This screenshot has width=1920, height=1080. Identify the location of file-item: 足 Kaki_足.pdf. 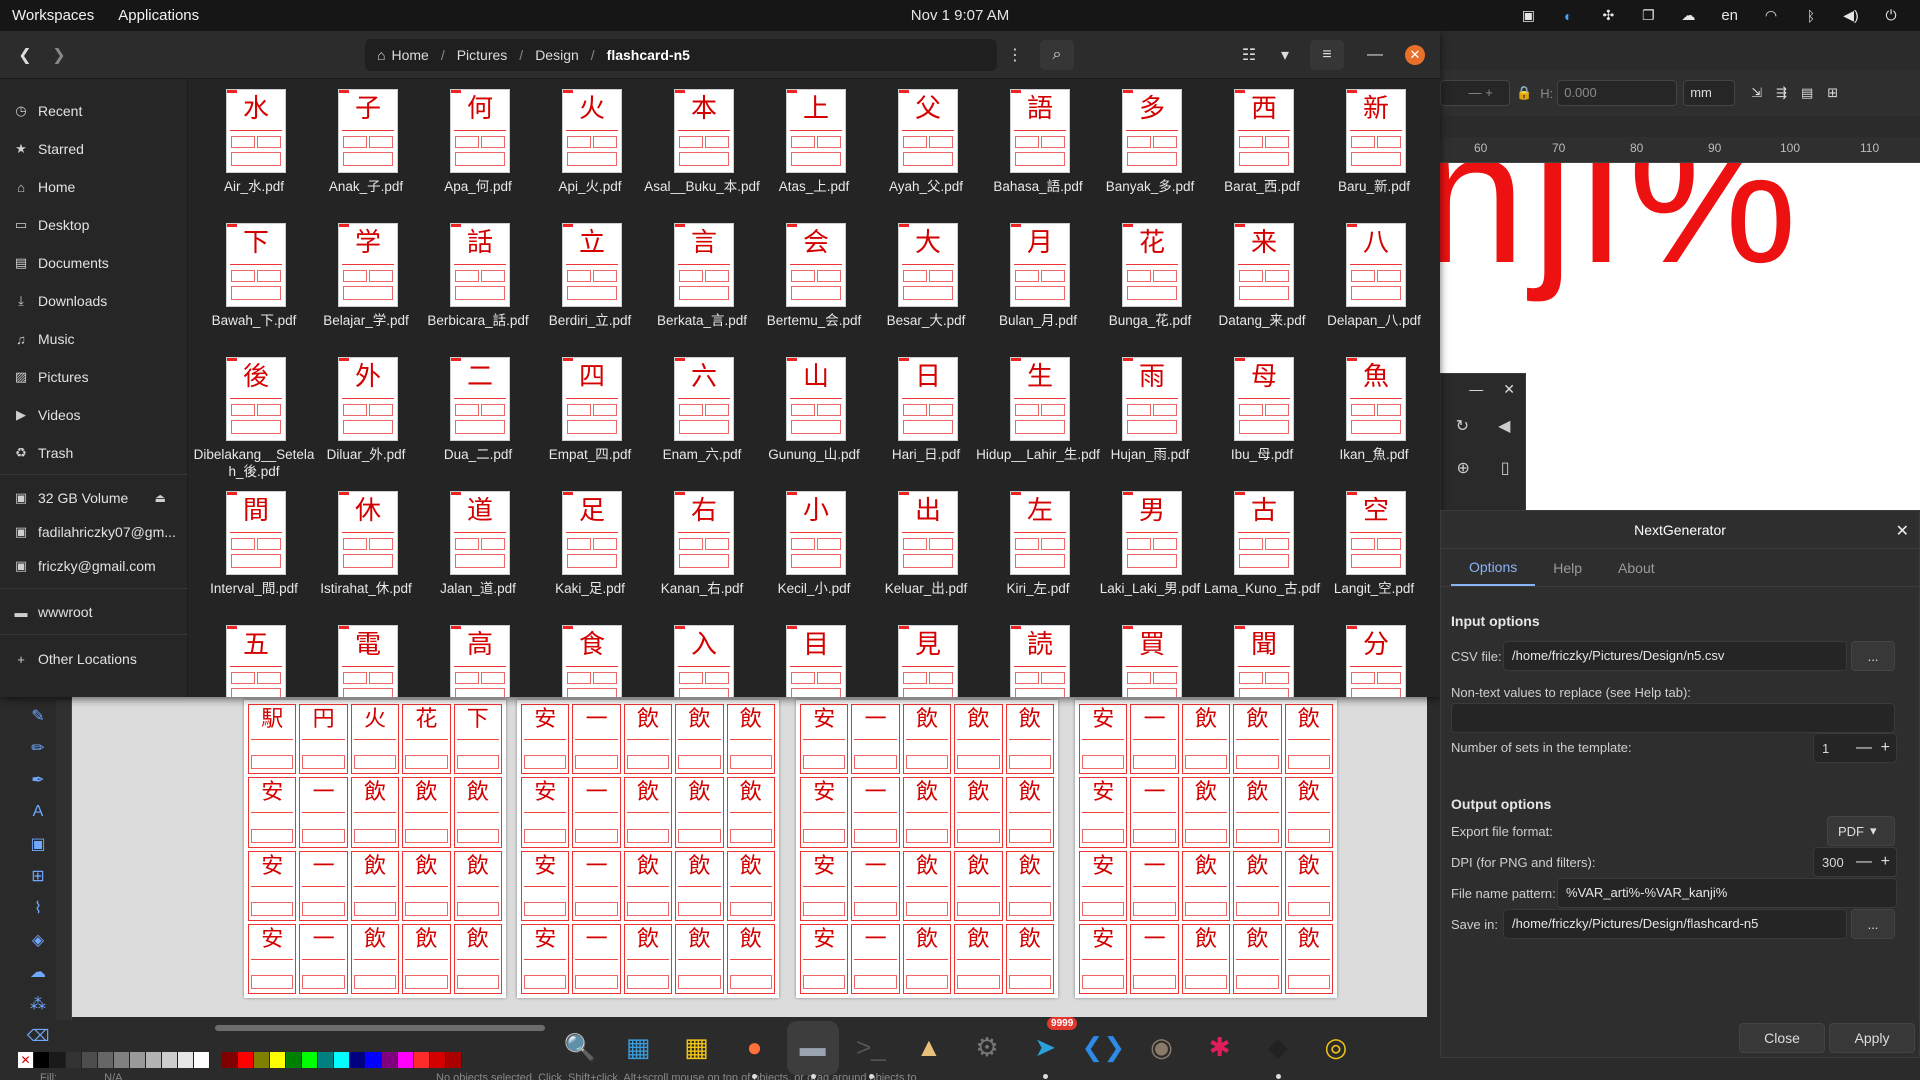
(590, 552).